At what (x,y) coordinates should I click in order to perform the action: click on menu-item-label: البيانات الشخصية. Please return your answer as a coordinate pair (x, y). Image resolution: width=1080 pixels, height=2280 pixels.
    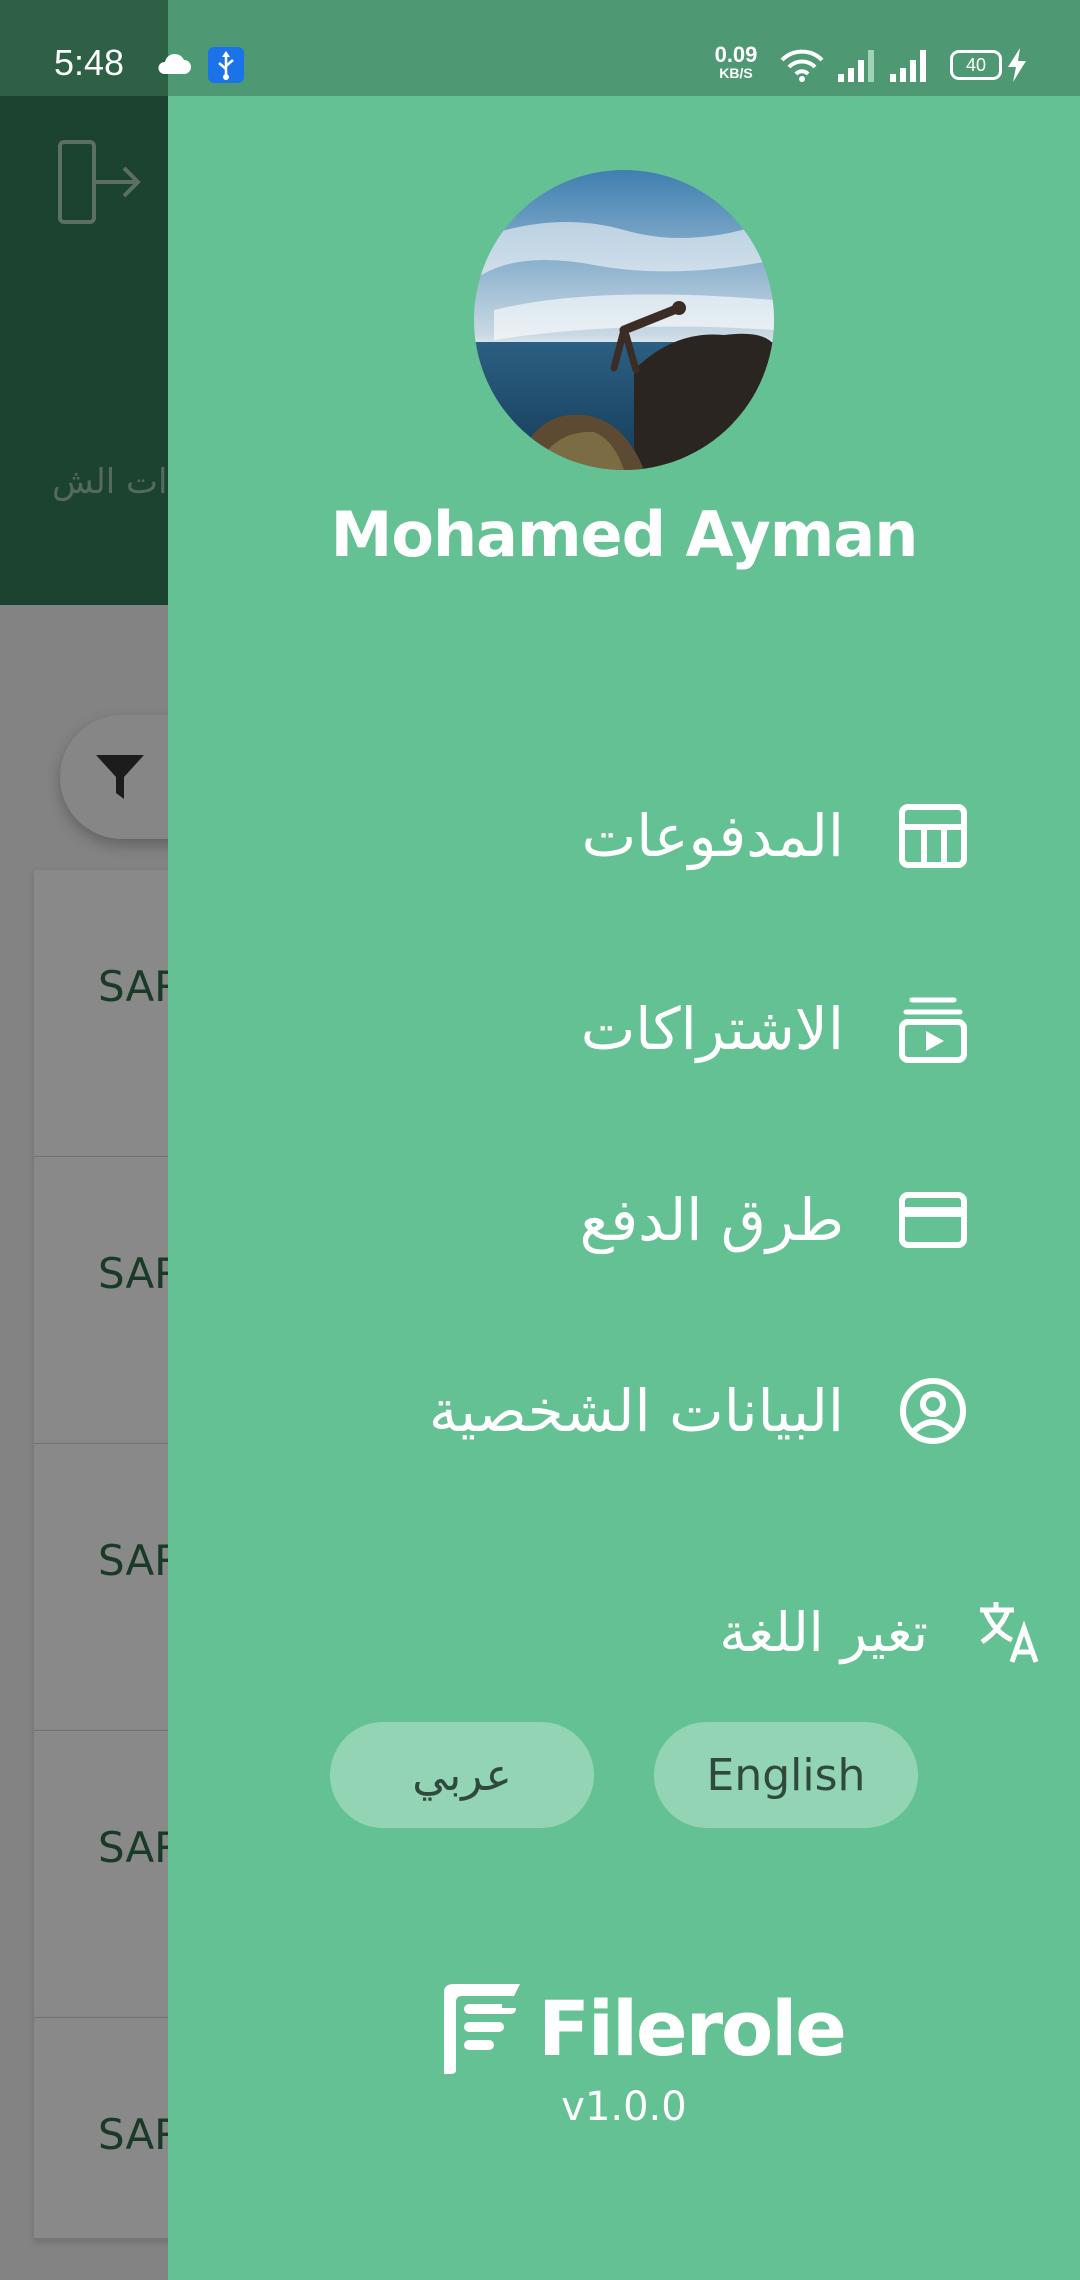
    Looking at the image, I should click on (636, 1411).